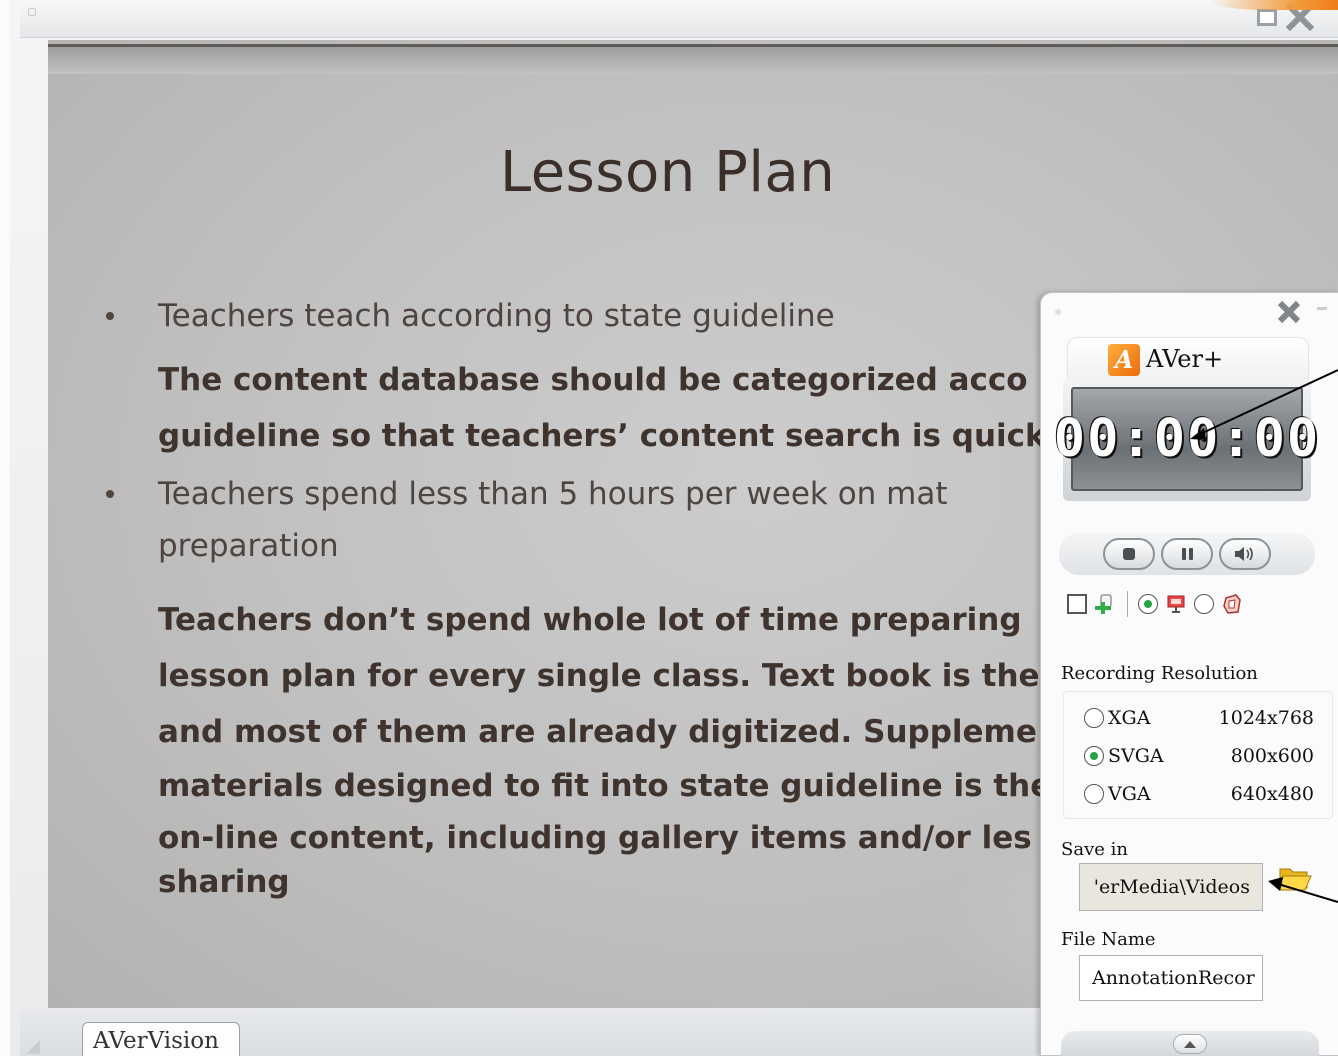  I want to click on resolution-name: XGA, so click(1129, 718).